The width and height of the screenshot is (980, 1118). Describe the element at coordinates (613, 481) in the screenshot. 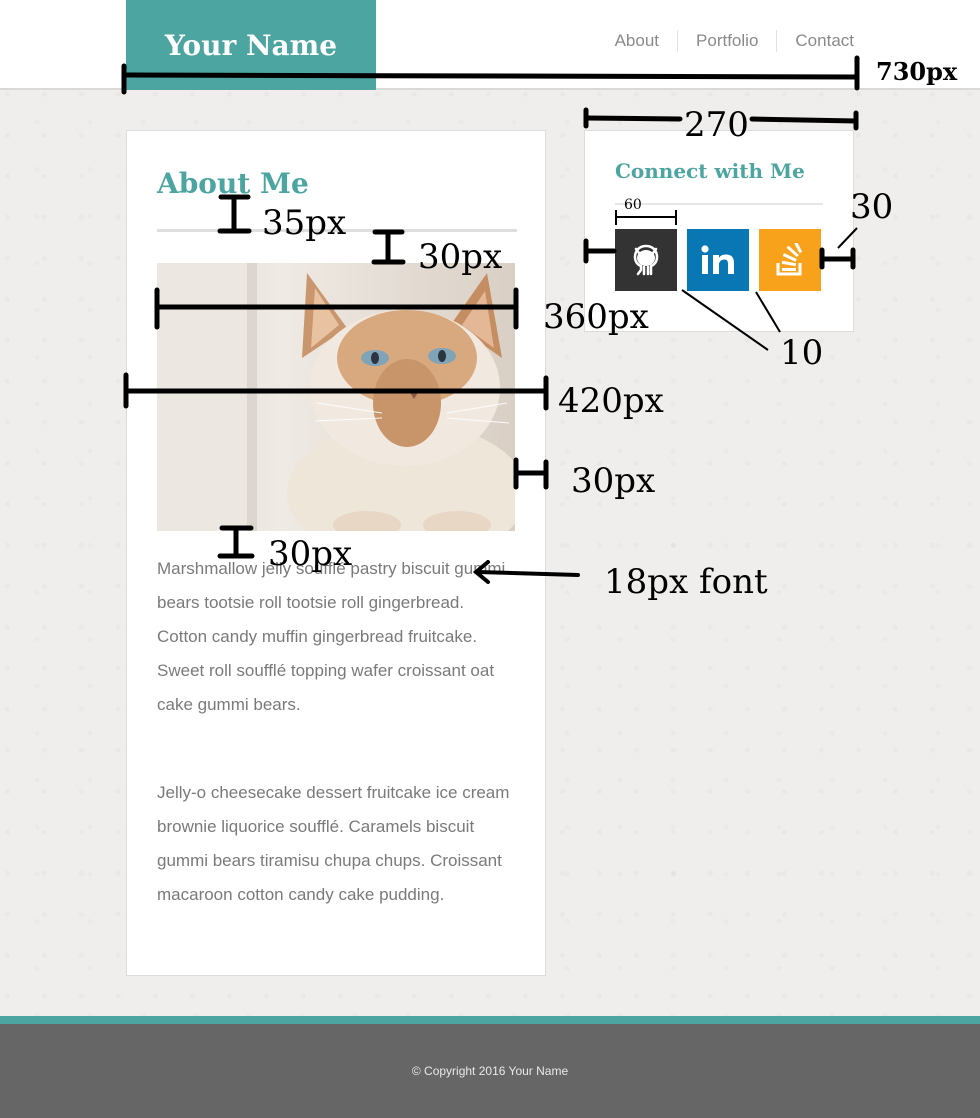

I see `annotation-30px-pad: 30px` at that location.